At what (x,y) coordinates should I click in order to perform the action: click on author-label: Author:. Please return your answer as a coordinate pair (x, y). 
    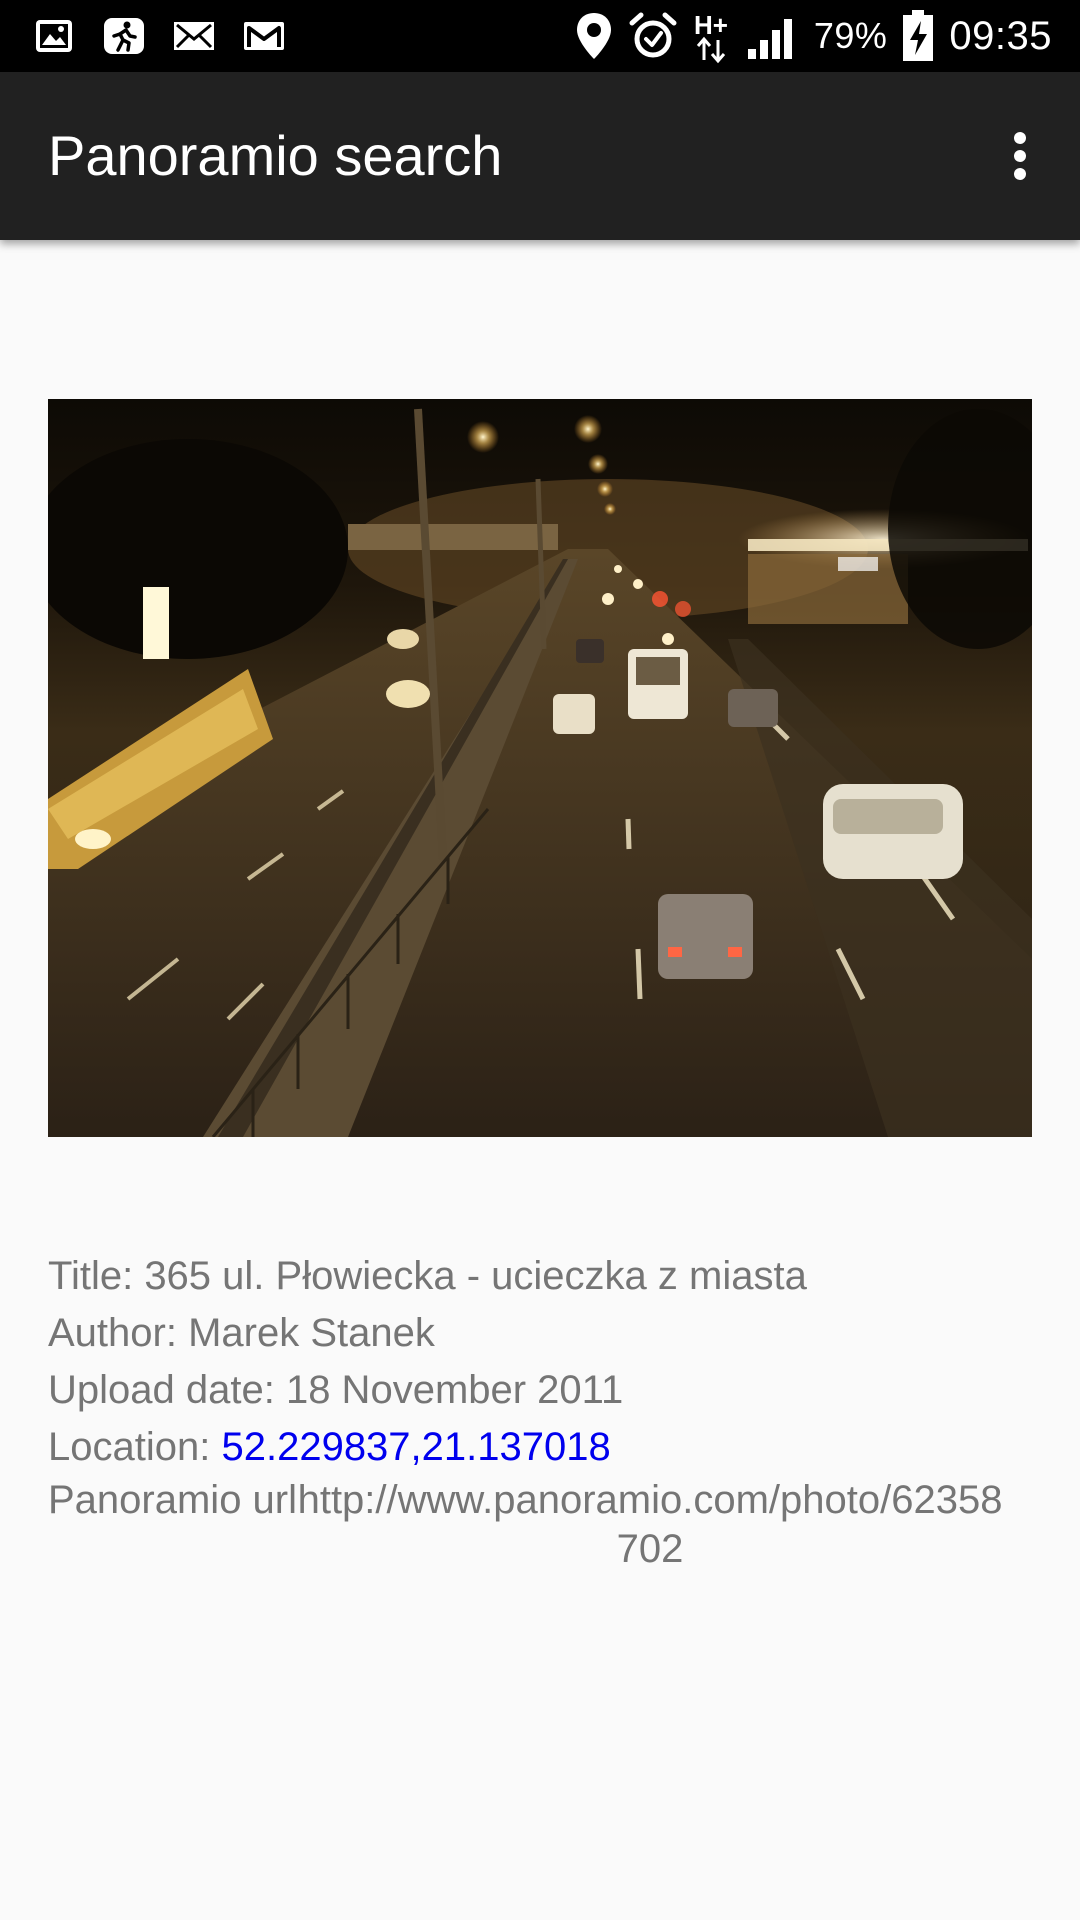
    Looking at the image, I should click on (118, 1333).